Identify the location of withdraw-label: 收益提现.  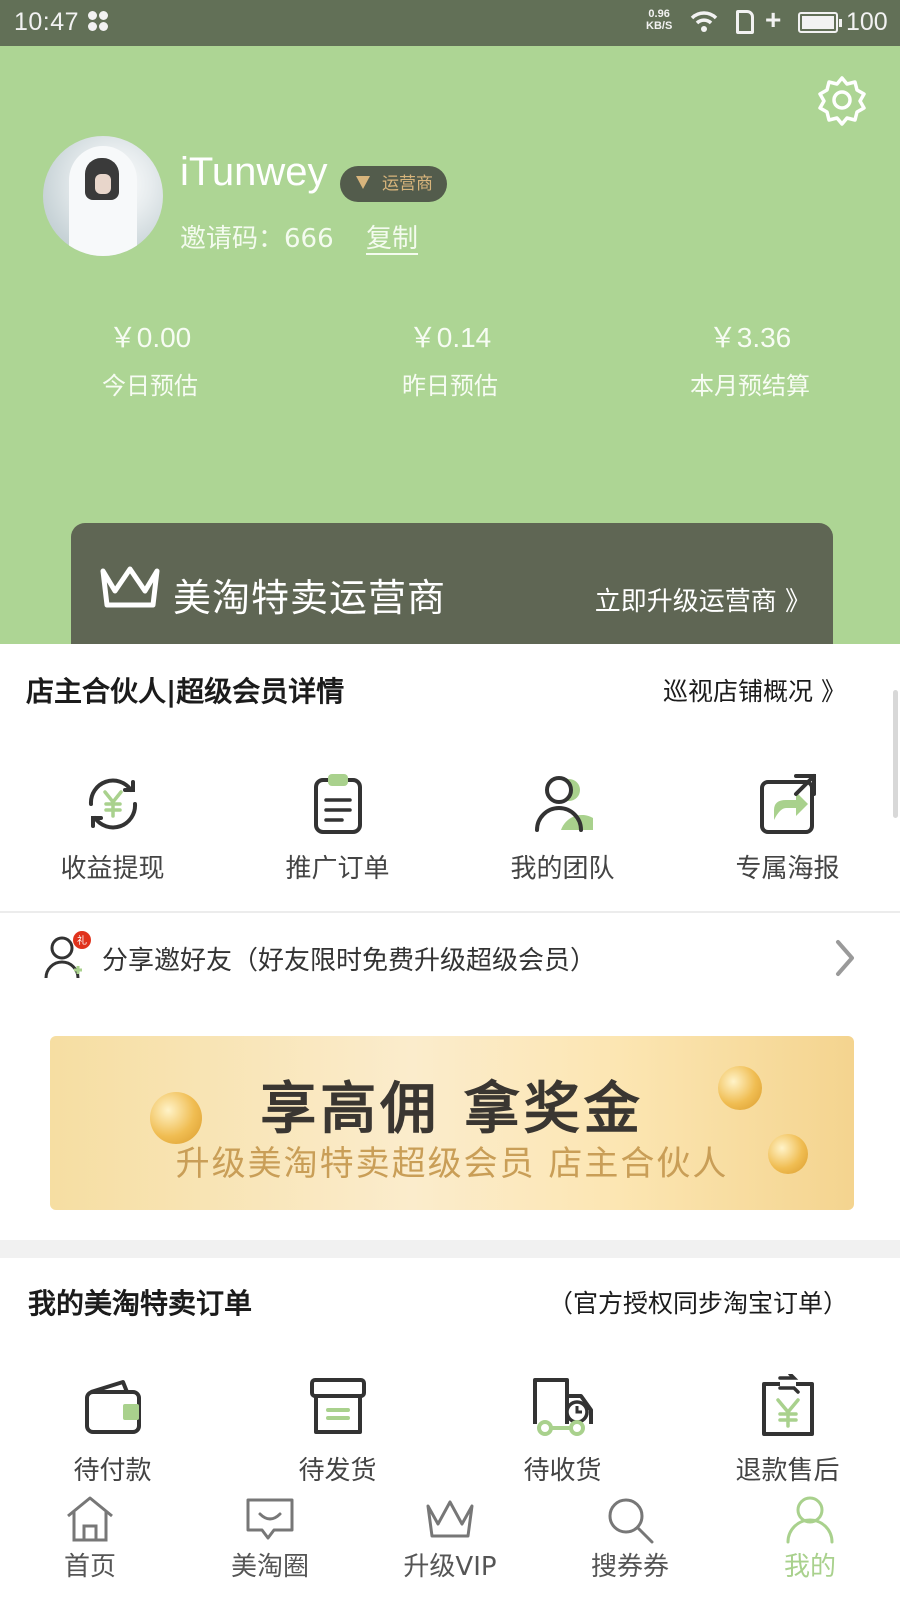
(112, 869).